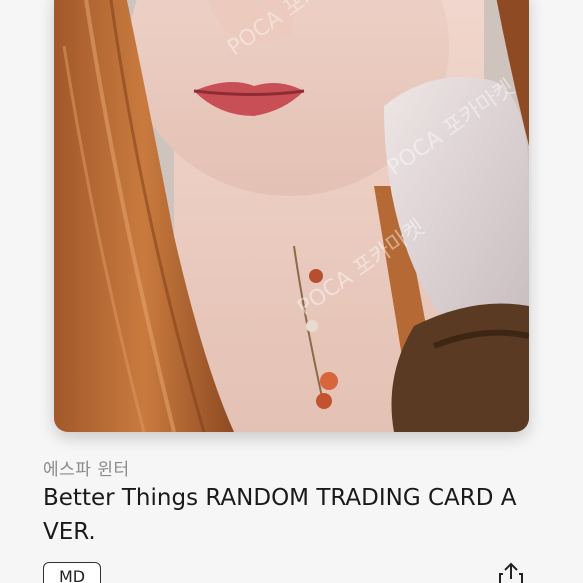  I want to click on share-button, so click(511, 572).